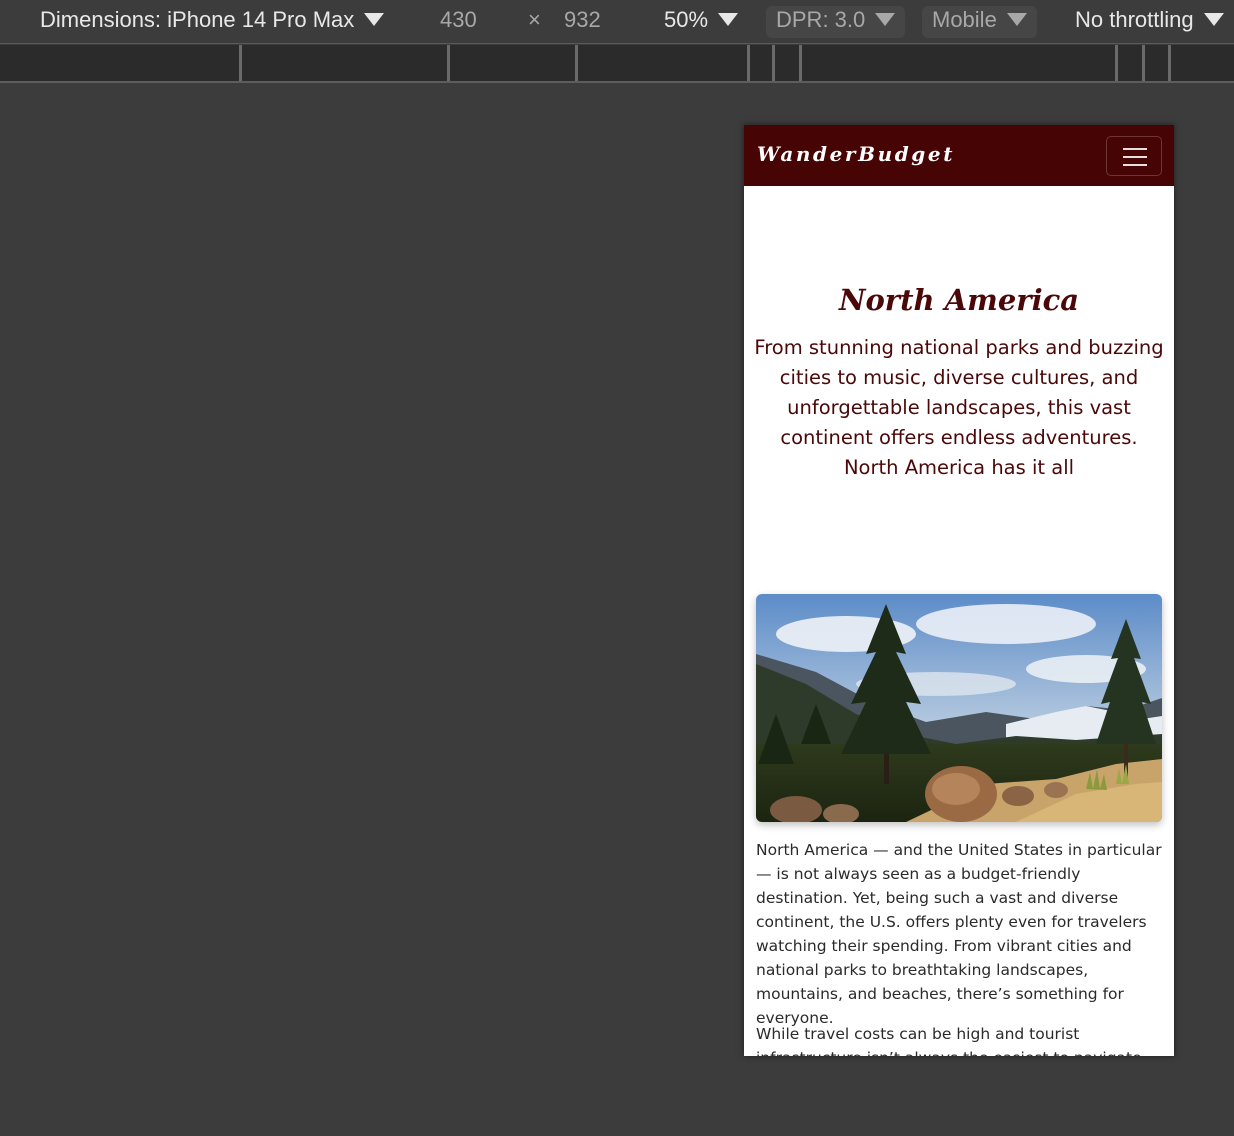 Image resolution: width=1234 pixels, height=1136 pixels. I want to click on dpr-selector: DPR: 3.0, so click(836, 22).